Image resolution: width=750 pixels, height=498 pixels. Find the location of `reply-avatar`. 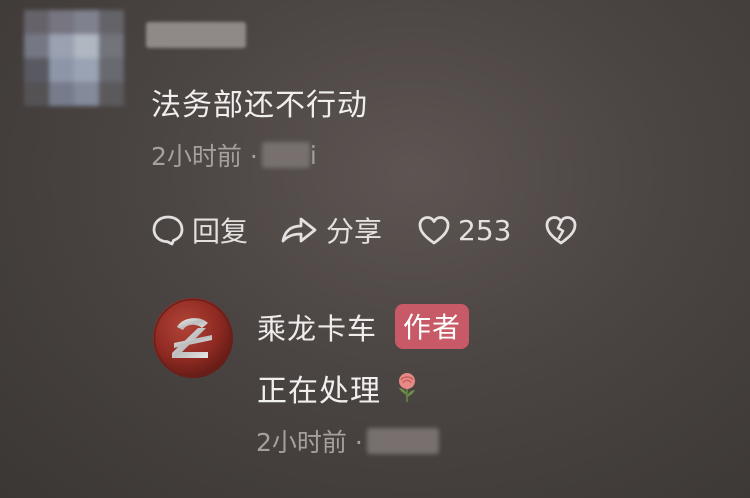

reply-avatar is located at coordinates (193, 338).